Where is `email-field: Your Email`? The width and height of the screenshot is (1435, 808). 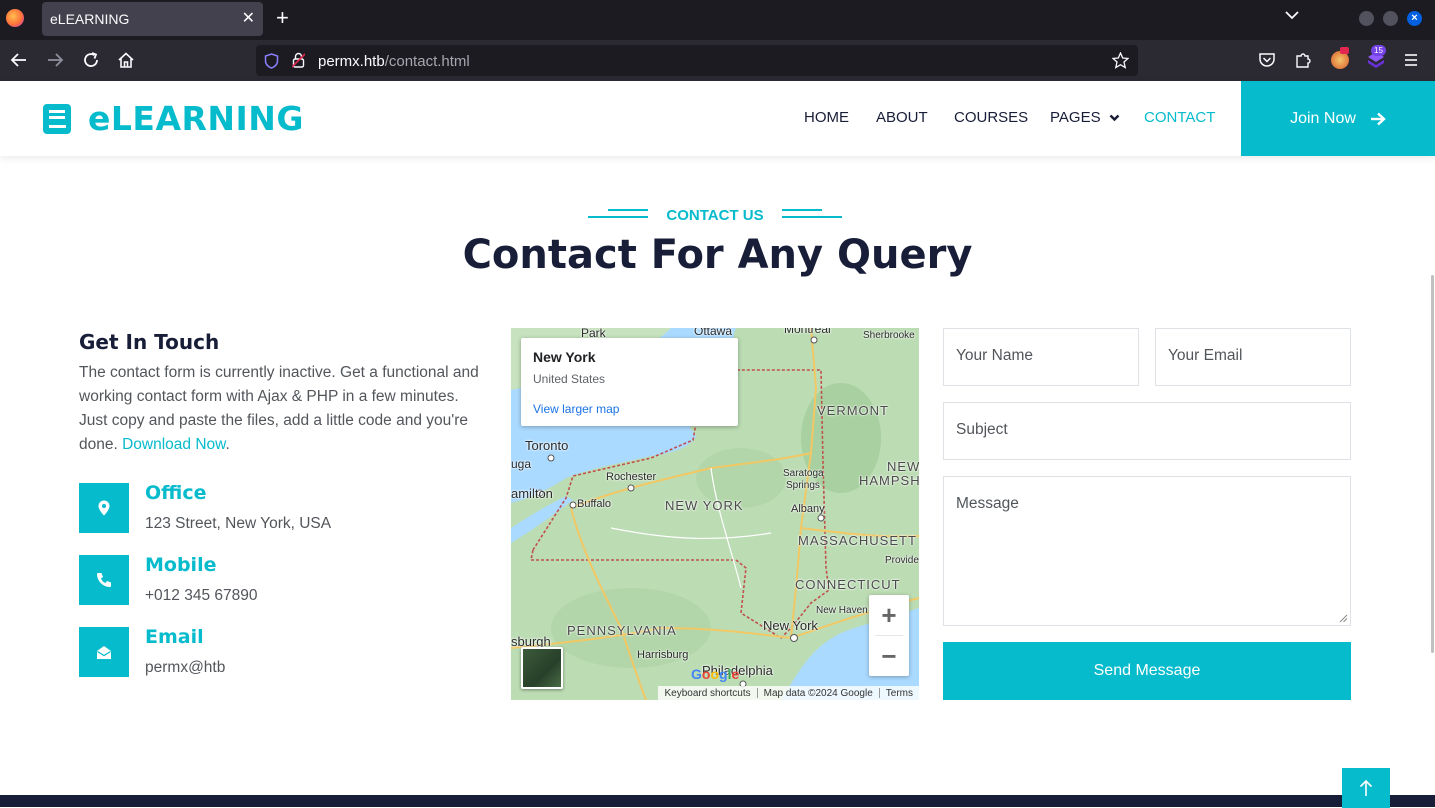
email-field: Your Email is located at coordinates (1253, 357).